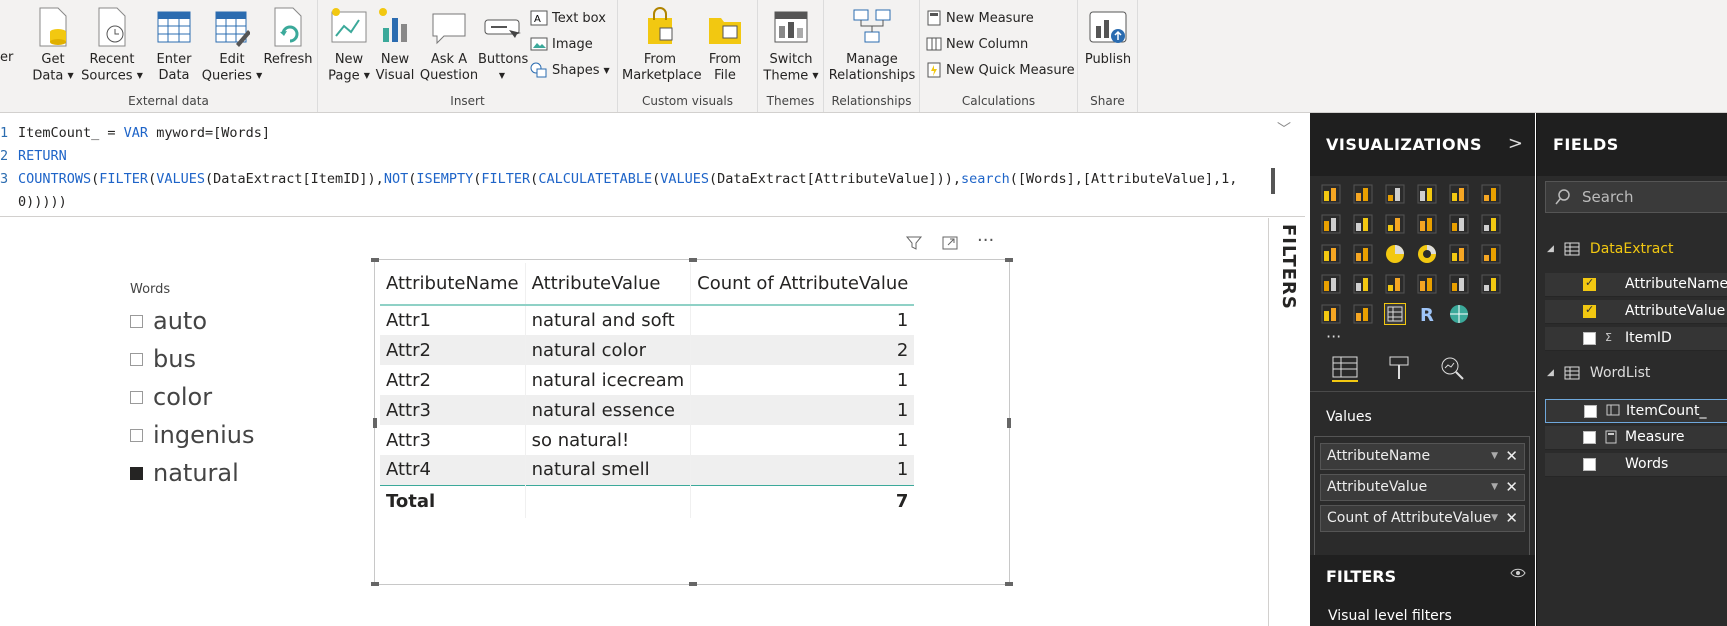  What do you see at coordinates (607, 284) in the screenshot?
I see `column-header: AttributeValue` at bounding box center [607, 284].